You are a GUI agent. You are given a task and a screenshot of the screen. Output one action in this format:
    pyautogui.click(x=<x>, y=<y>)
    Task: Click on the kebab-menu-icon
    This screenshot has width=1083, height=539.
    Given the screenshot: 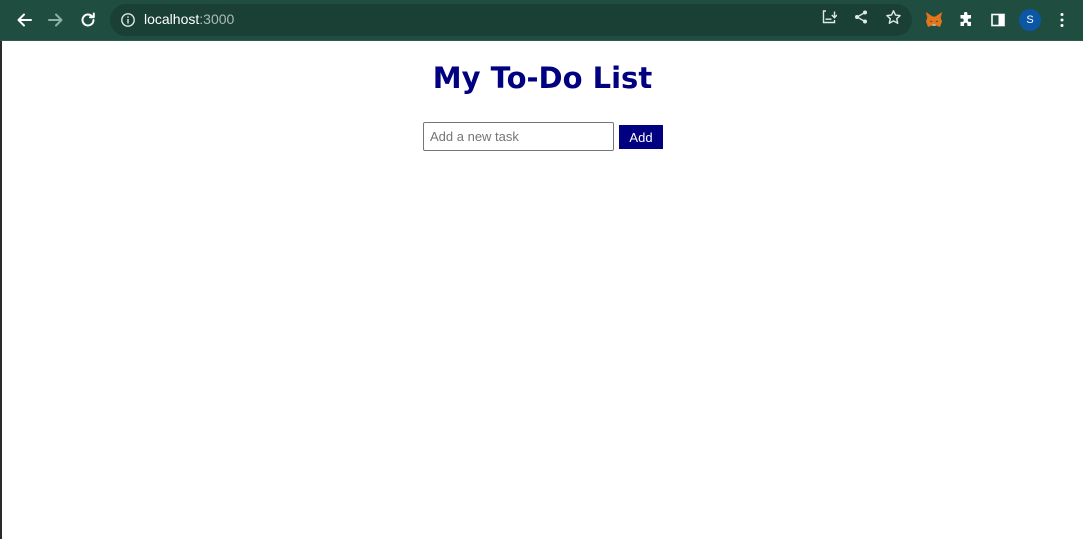 What is the action you would take?
    pyautogui.click(x=1062, y=20)
    